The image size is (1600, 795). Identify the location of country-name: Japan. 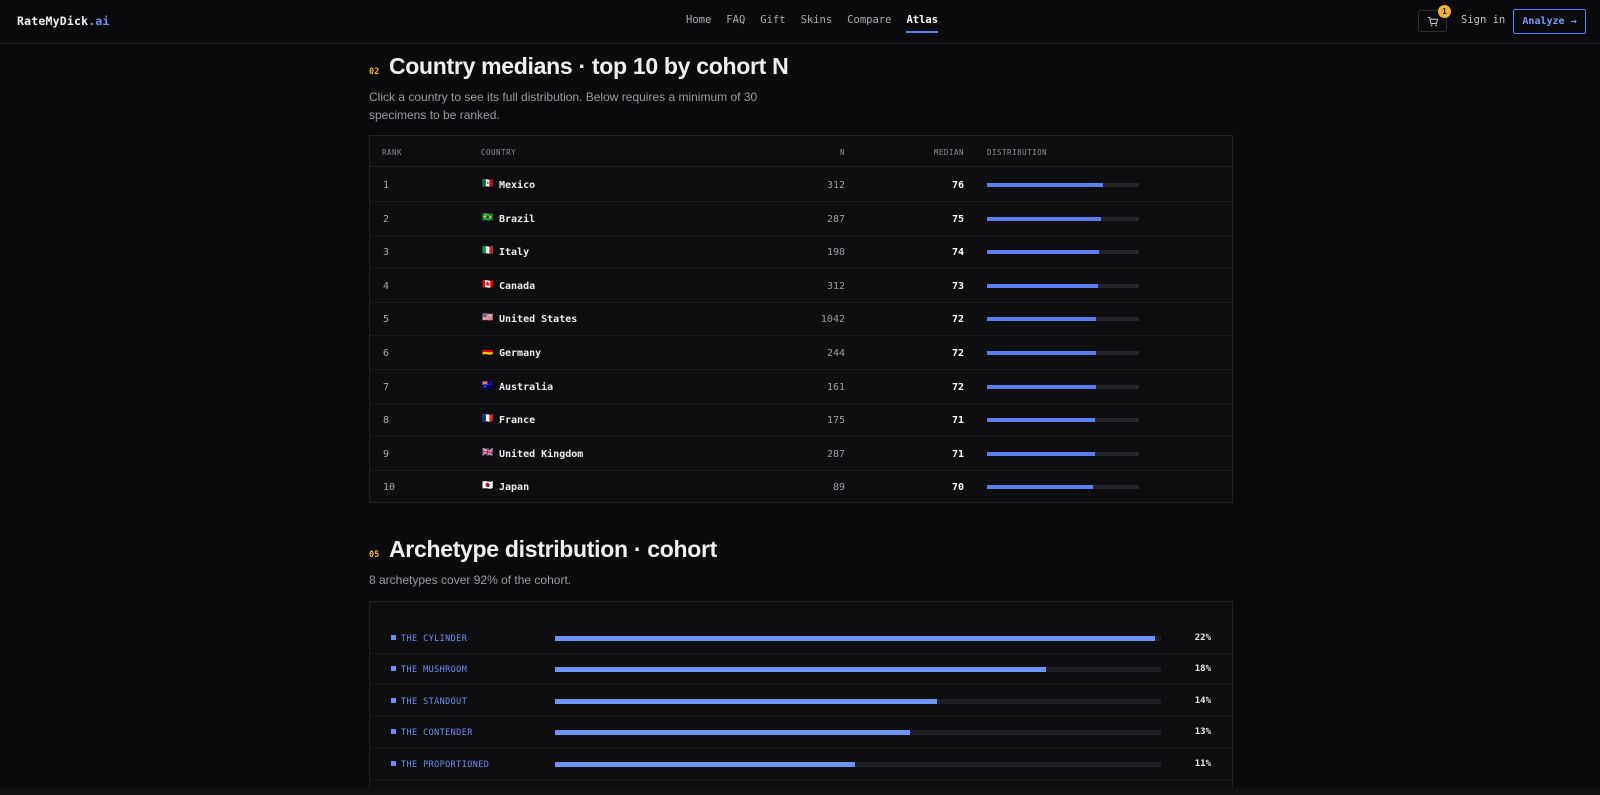
(514, 487).